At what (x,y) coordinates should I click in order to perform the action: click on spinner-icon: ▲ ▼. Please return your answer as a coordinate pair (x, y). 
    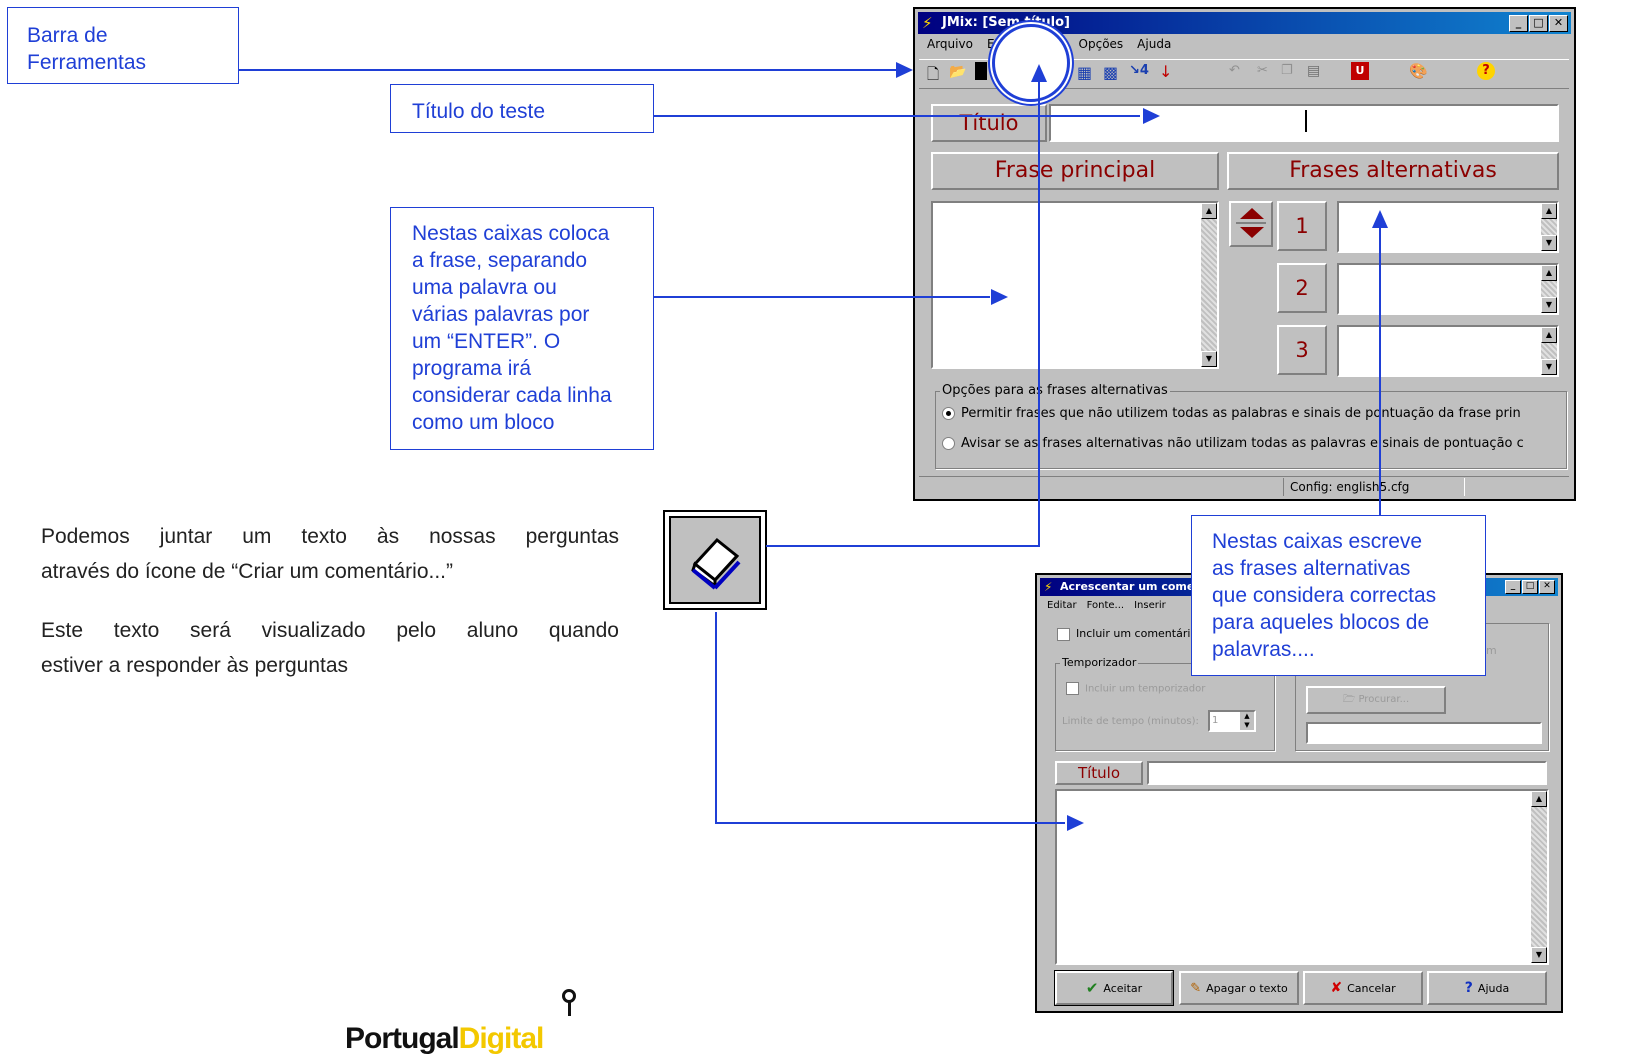
    Looking at the image, I should click on (1247, 721).